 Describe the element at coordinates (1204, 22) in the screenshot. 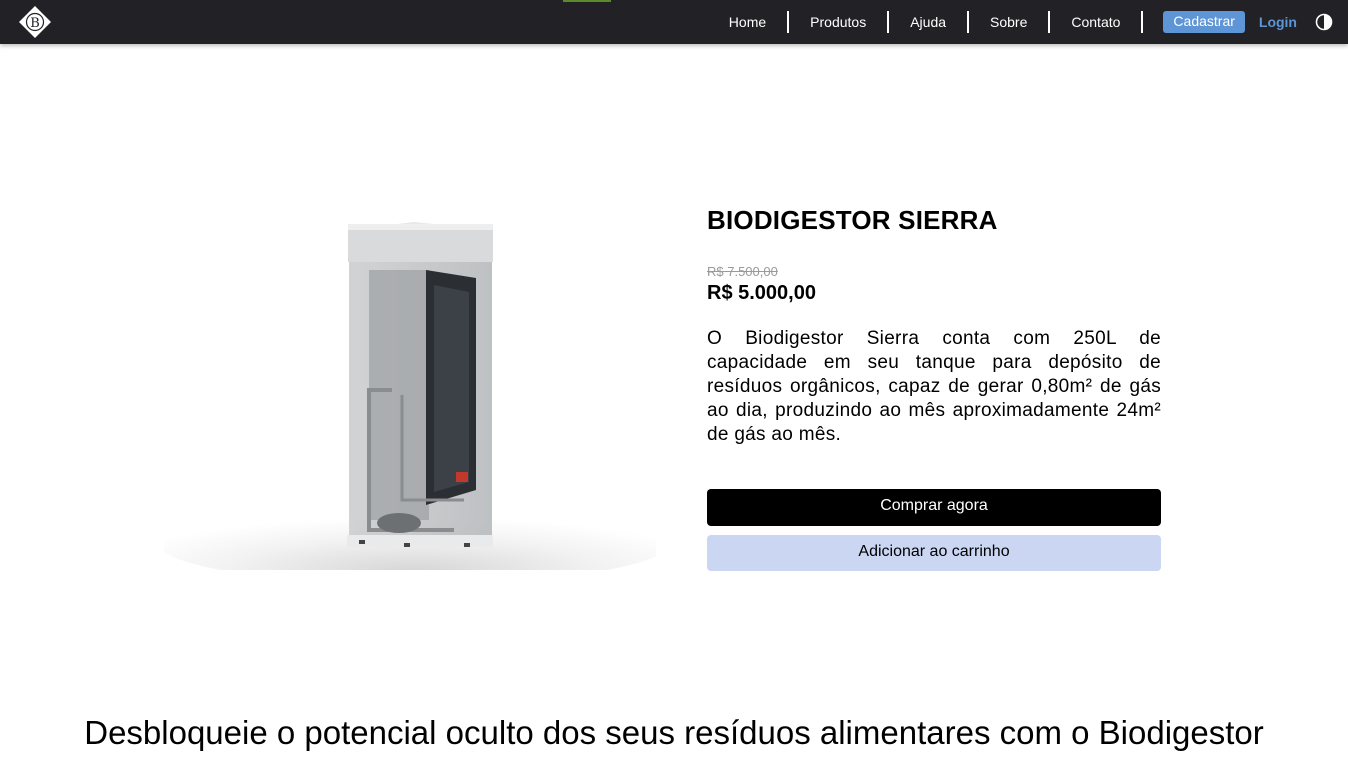

I see `signup-button: Cadastrar` at that location.